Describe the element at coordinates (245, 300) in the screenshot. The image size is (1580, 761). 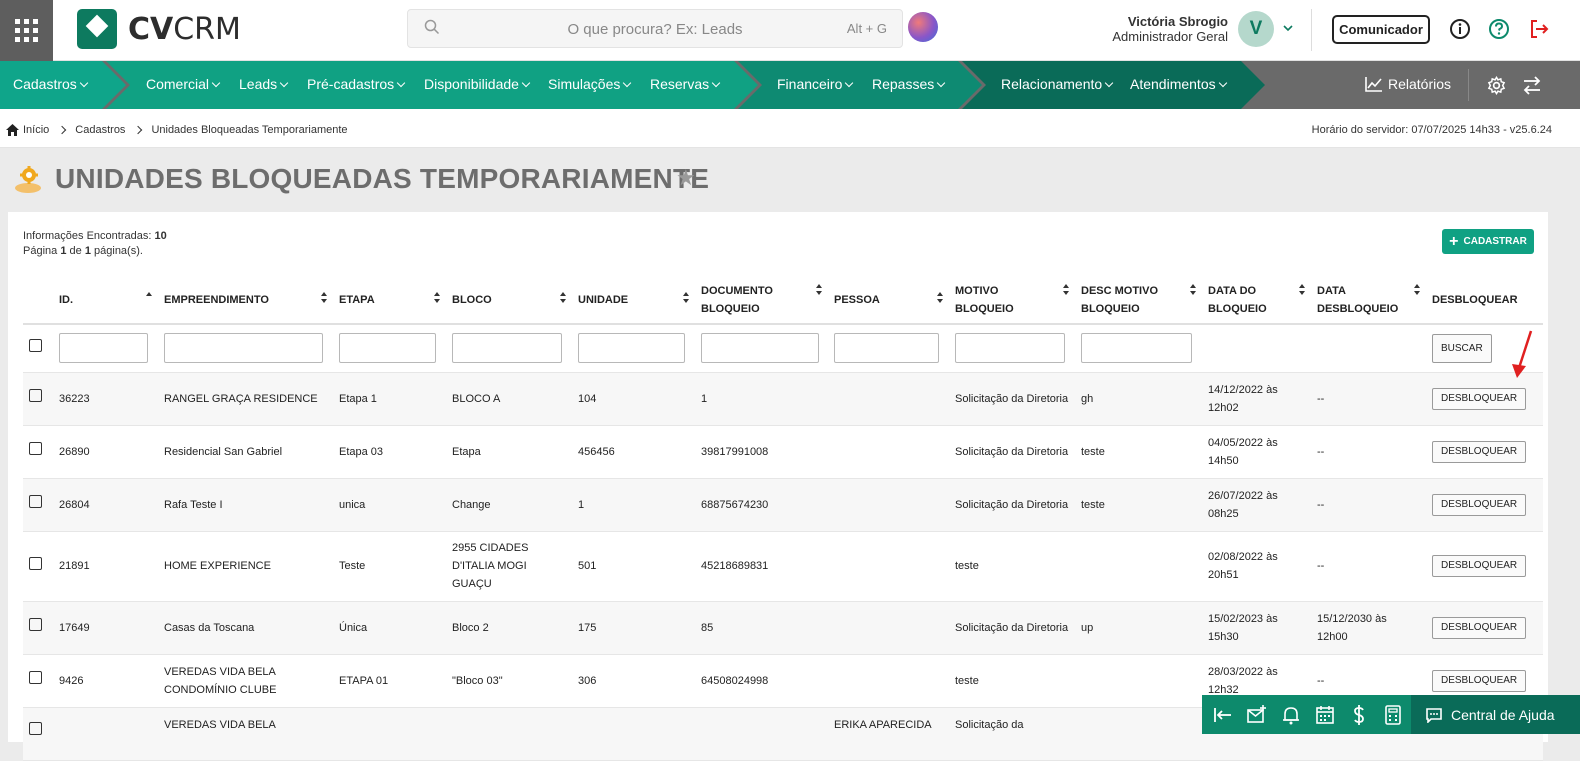
I see `col-header-empreendimento: EMPREENDIMENTO` at that location.